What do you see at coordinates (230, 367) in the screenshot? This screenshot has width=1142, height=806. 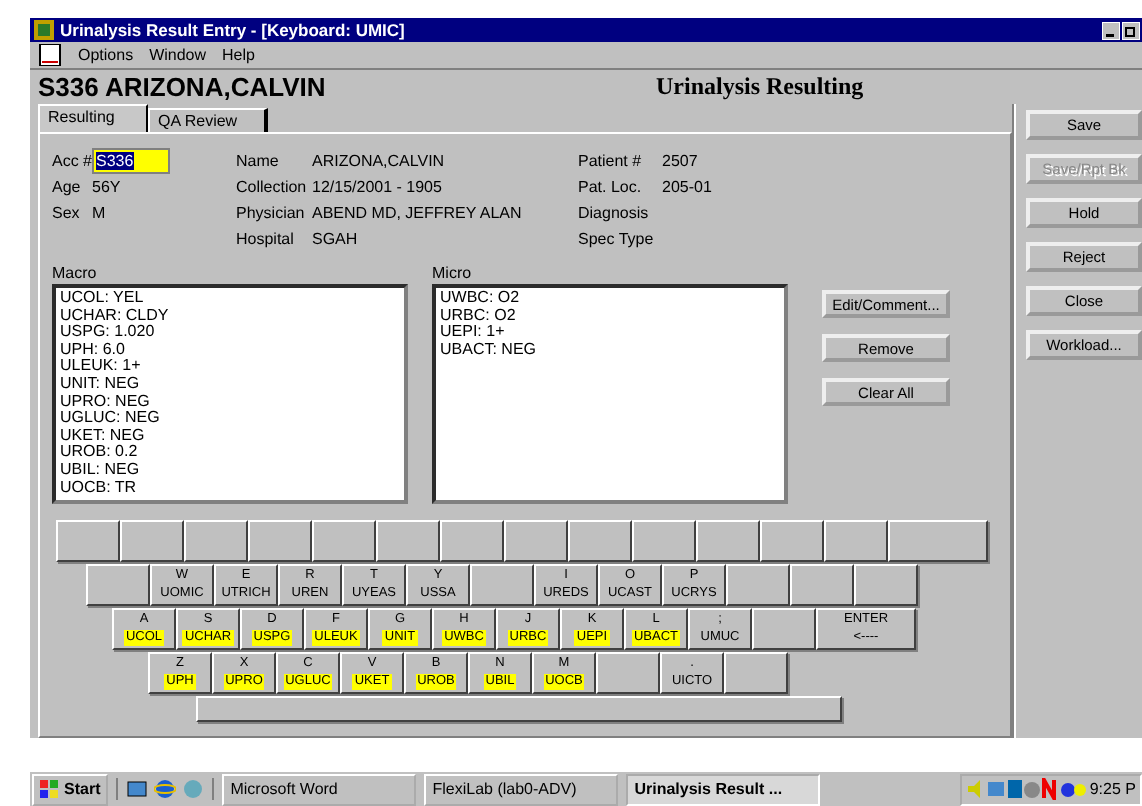 I see `list-item: ULEUK: 1+` at bounding box center [230, 367].